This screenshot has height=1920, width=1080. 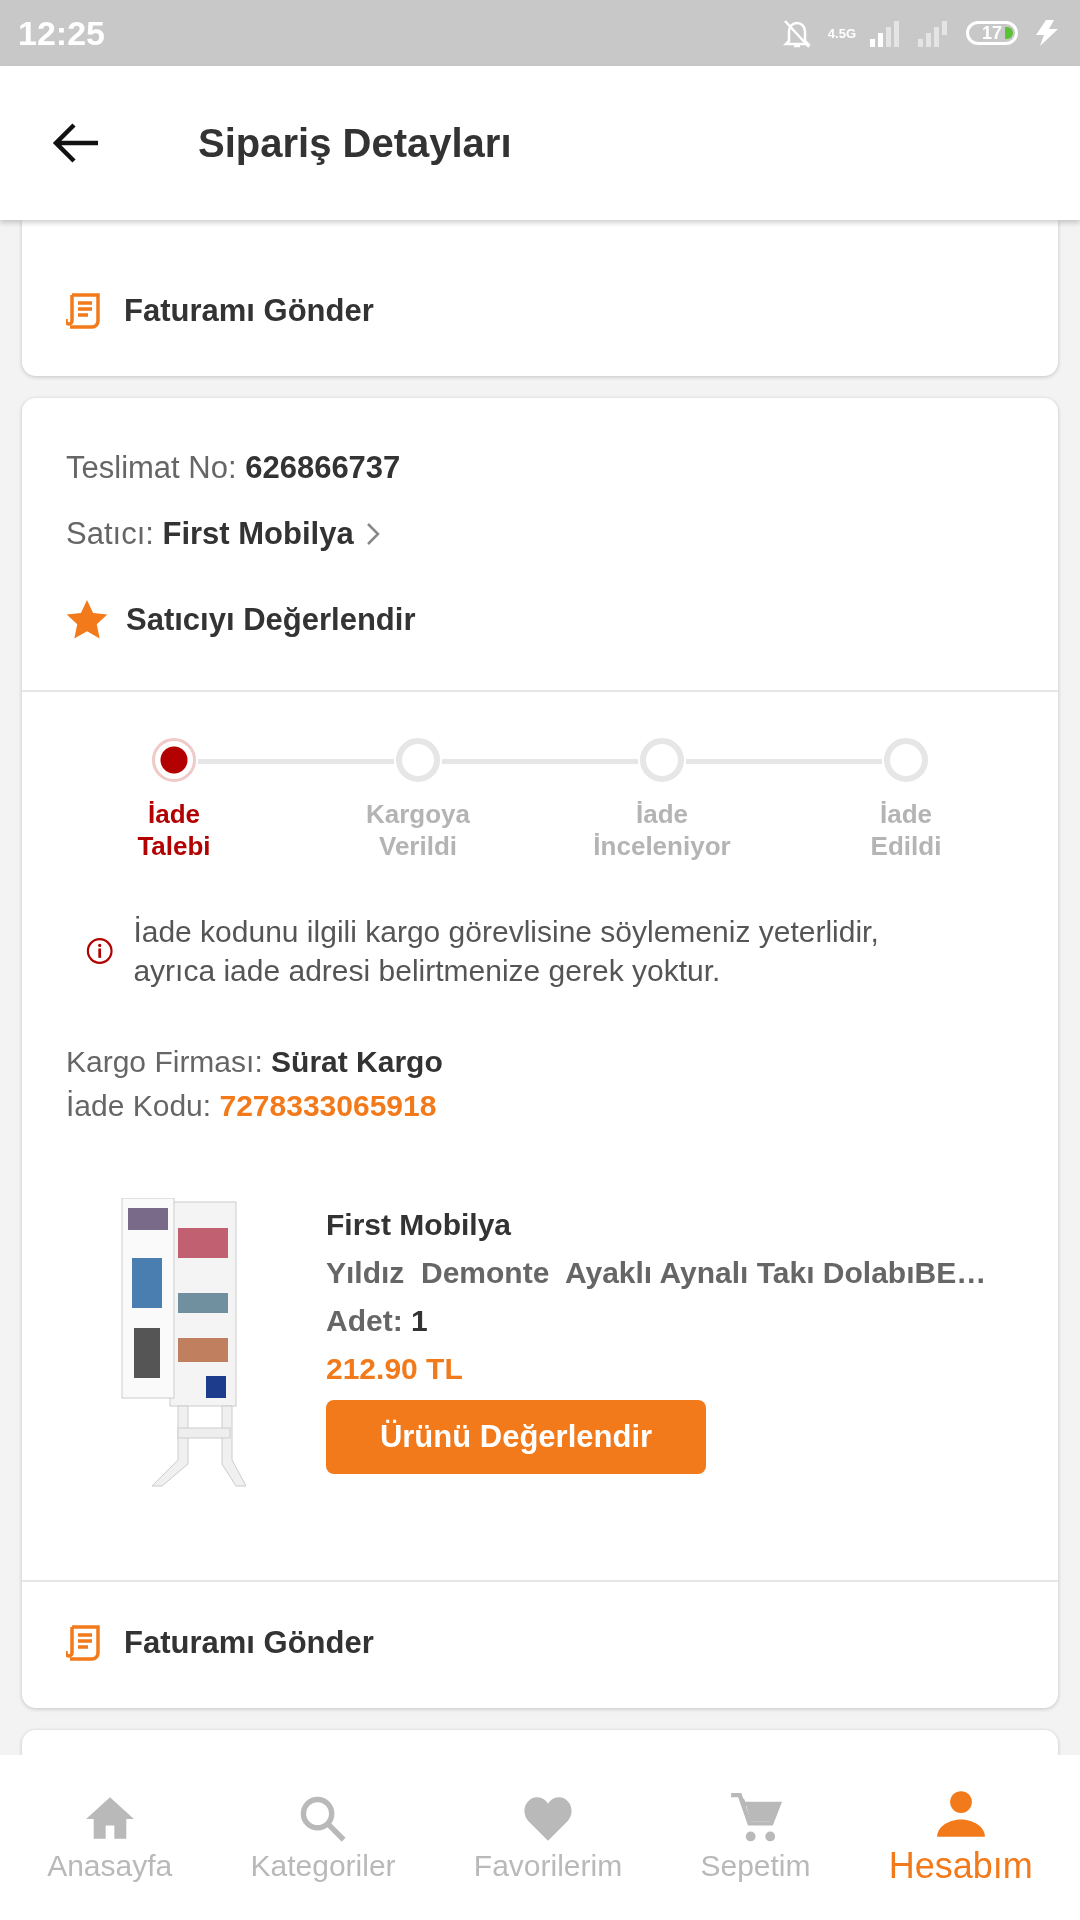 I want to click on nav-tab: Anasayfa, so click(x=110, y=1837).